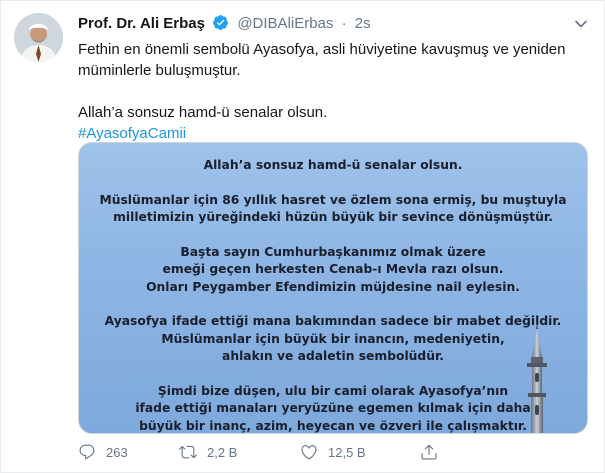 The height and width of the screenshot is (473, 605). What do you see at coordinates (188, 452) in the screenshot?
I see `retweet-icon` at bounding box center [188, 452].